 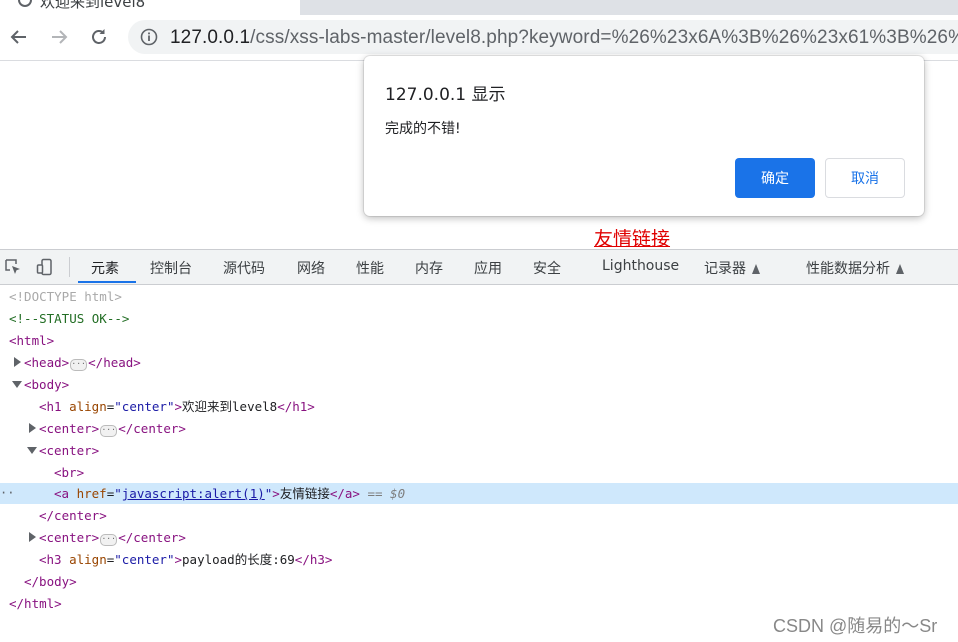 What do you see at coordinates (193, 493) in the screenshot?
I see `a-href-link: javascript:alert(1)` at bounding box center [193, 493].